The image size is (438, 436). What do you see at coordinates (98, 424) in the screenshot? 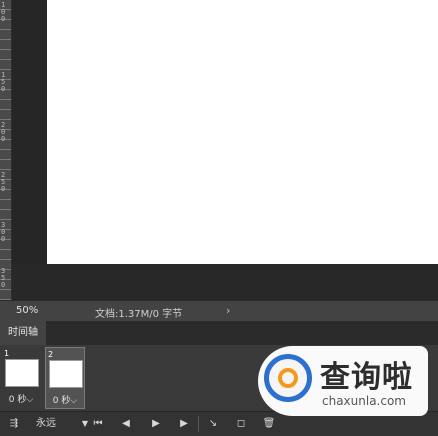
I see `first-frame-icon: ⏮` at bounding box center [98, 424].